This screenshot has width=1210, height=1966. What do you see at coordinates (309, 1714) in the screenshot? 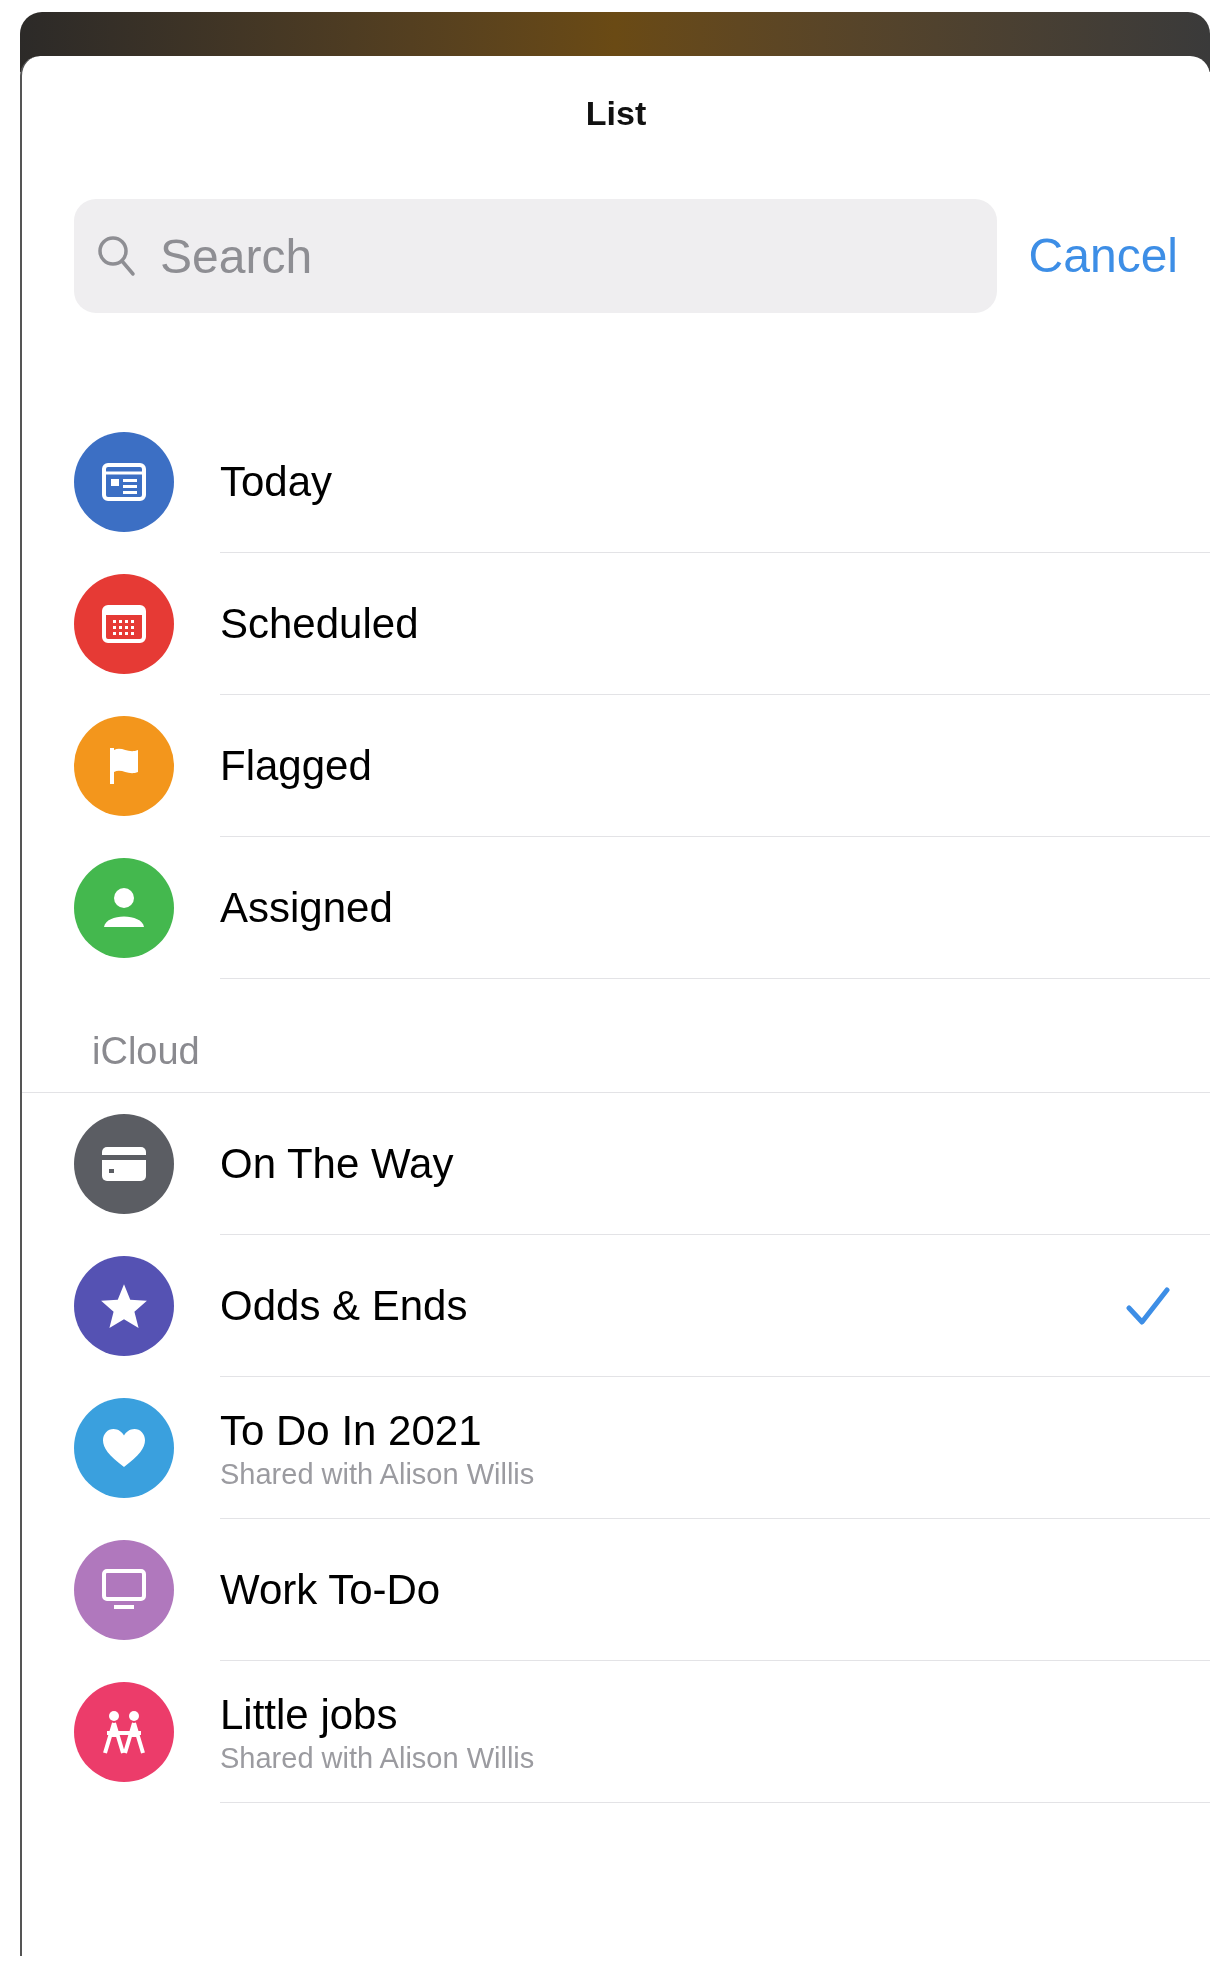
I see `list-name: Little jobs` at bounding box center [309, 1714].